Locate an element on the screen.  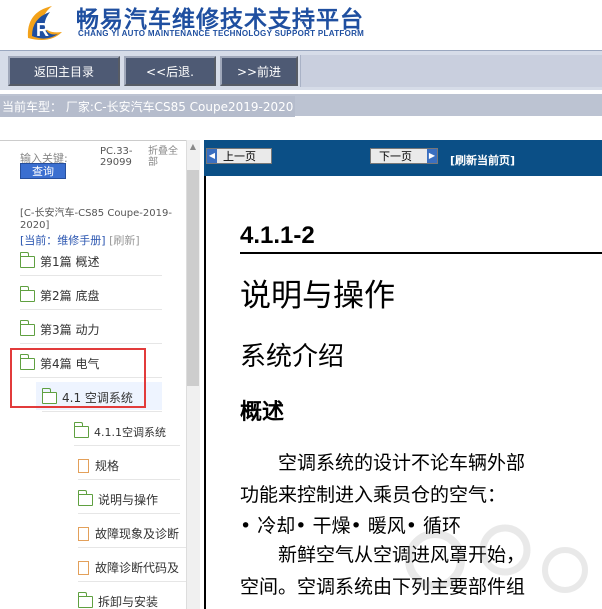
tree-item-description: 说明与操作 is located at coordinates (128, 500).